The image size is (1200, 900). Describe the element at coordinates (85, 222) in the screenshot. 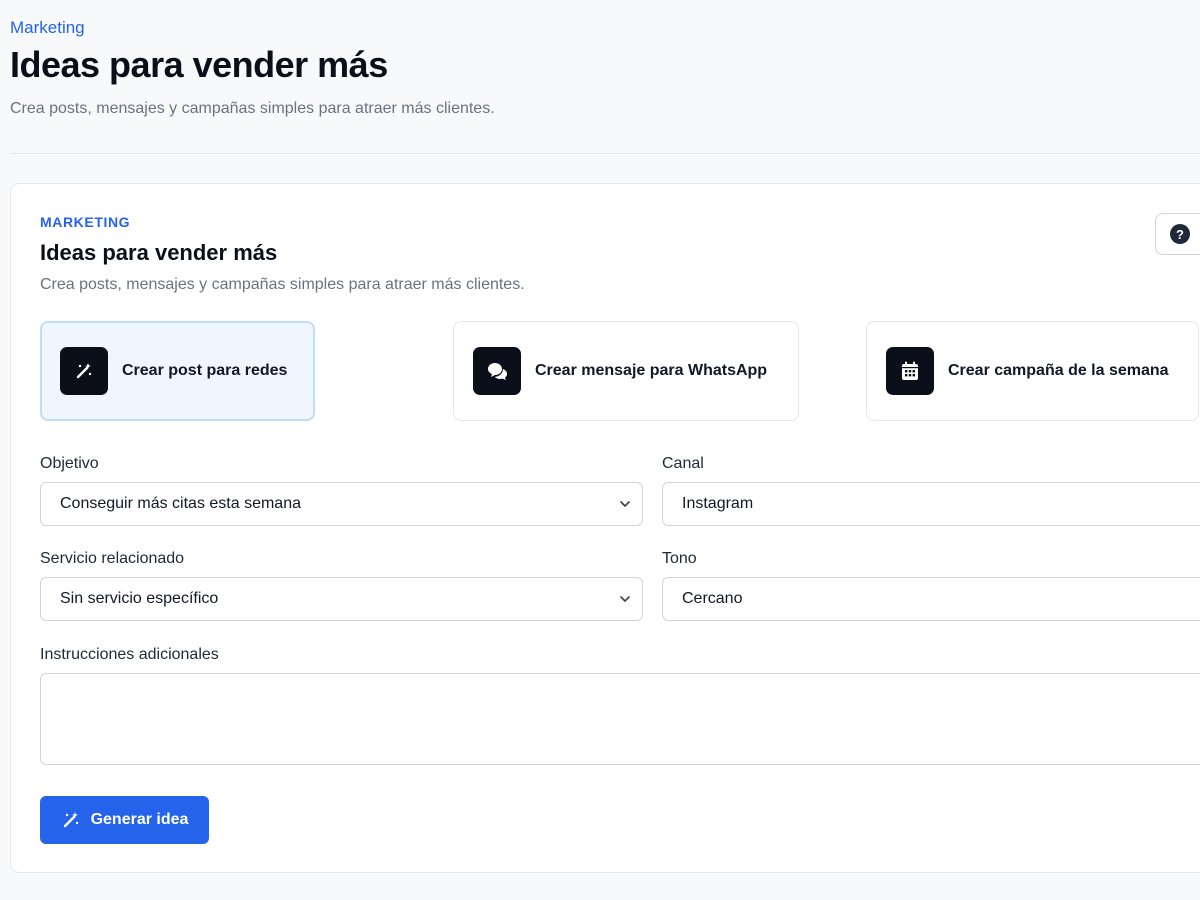

I see `card-eyebrow: MARKETING` at that location.